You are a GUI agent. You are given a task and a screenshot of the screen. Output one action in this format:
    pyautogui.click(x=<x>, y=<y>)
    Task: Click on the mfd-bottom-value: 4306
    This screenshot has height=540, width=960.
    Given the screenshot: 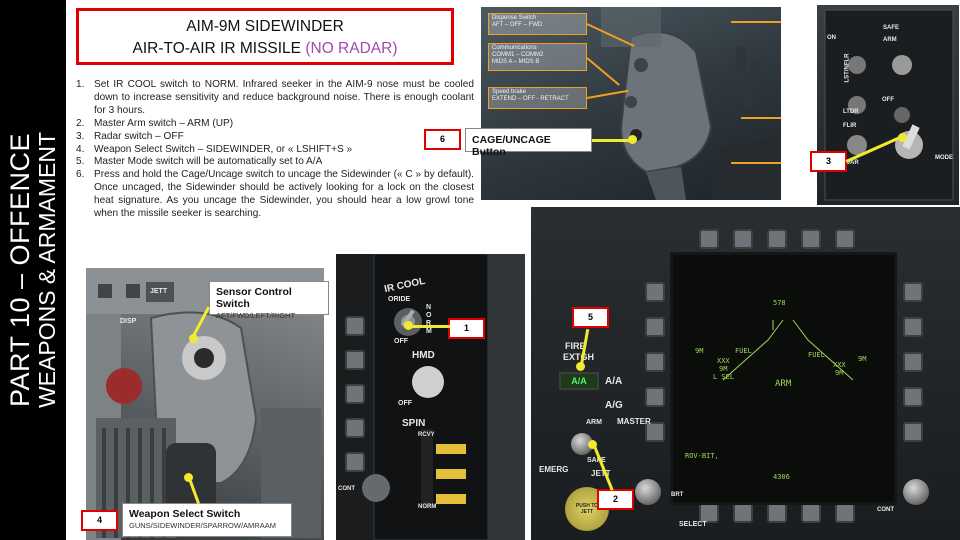 What is the action you would take?
    pyautogui.click(x=781, y=477)
    